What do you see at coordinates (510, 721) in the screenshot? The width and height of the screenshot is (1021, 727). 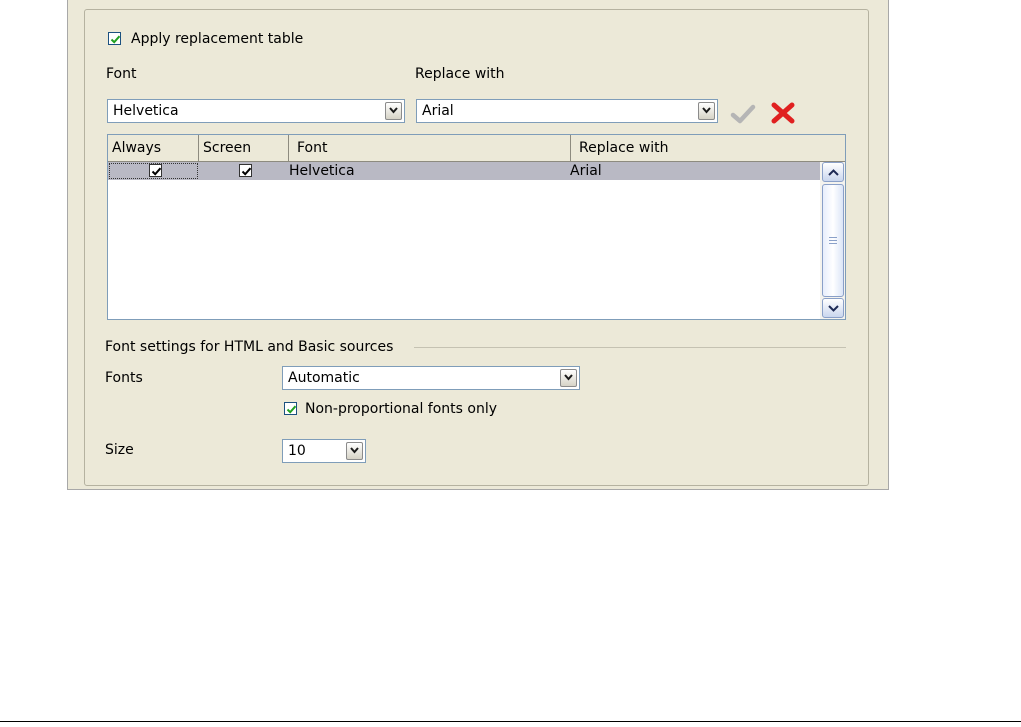 I see `bottom-rule` at bounding box center [510, 721].